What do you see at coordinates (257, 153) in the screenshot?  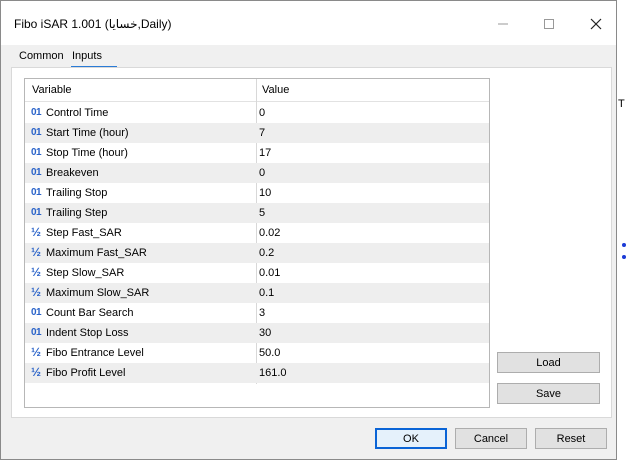 I see `grid-row: 01 Stop Time (hour) 17` at bounding box center [257, 153].